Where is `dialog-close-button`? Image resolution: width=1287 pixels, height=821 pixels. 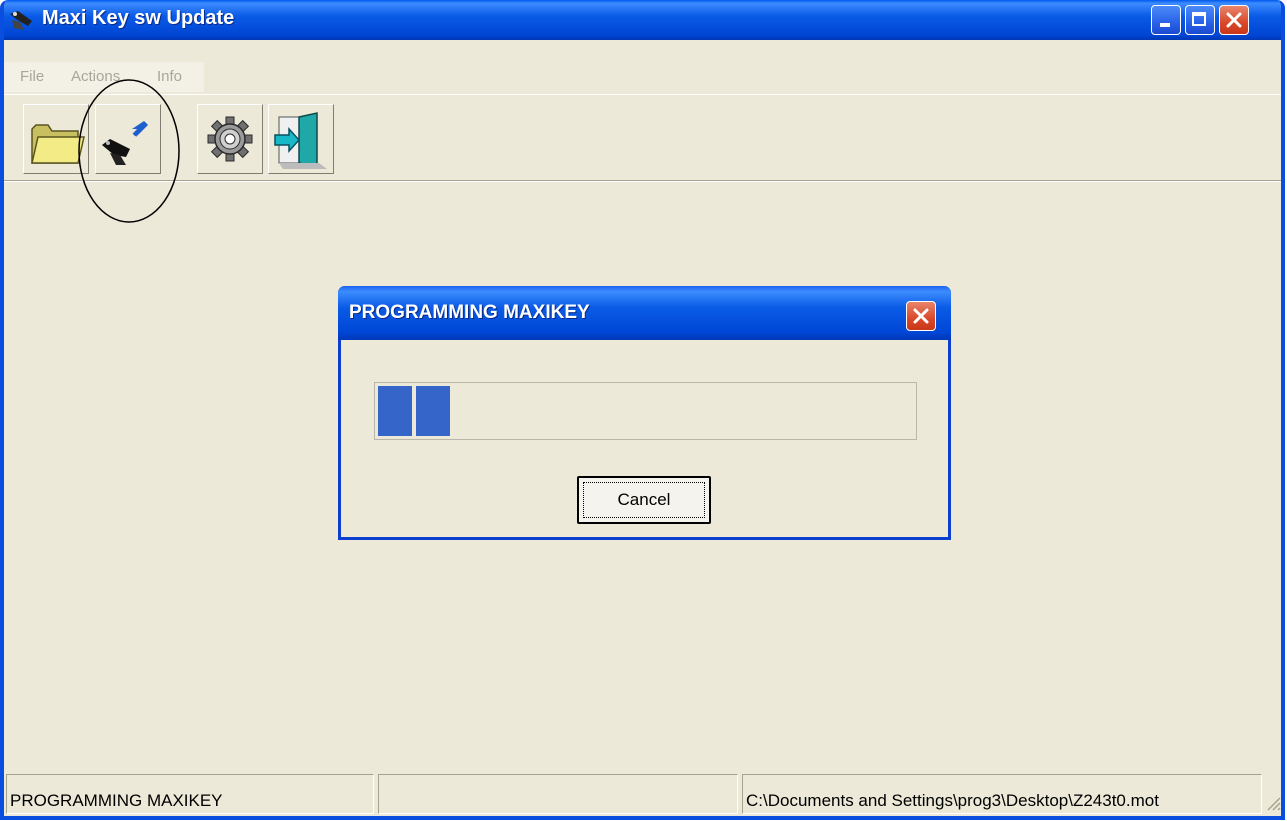 dialog-close-button is located at coordinates (921, 316).